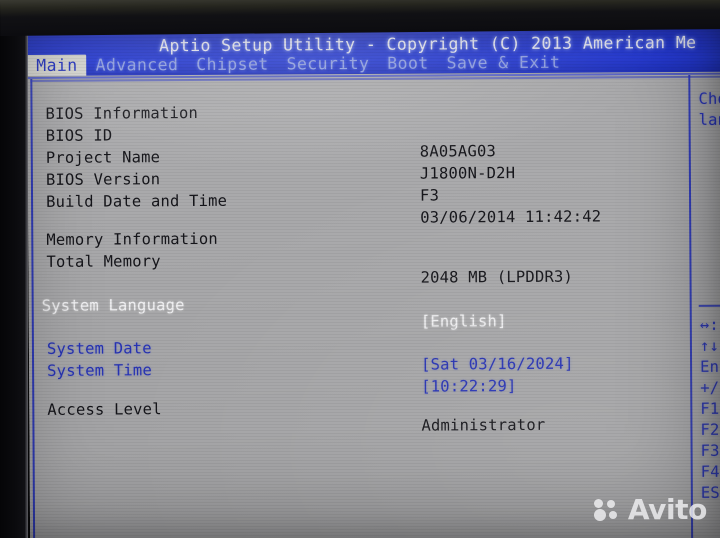  Describe the element at coordinates (13, 269) in the screenshot. I see `monitor-bezel-left` at that location.